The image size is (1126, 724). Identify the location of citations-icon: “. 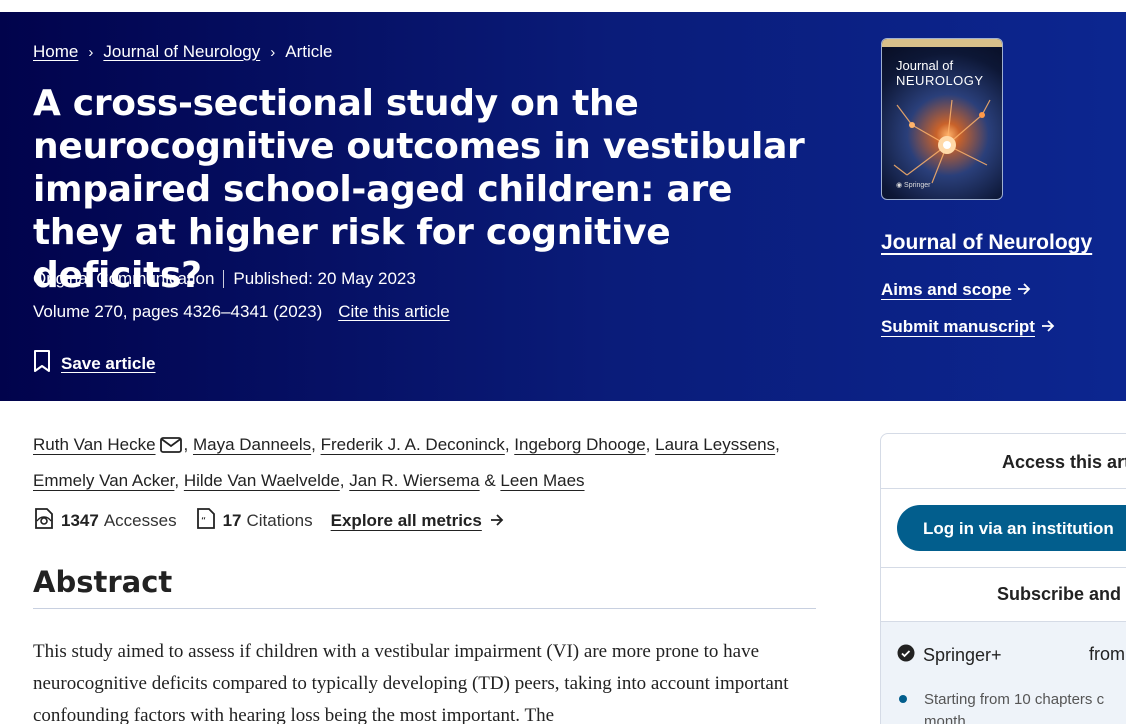
(206, 520).